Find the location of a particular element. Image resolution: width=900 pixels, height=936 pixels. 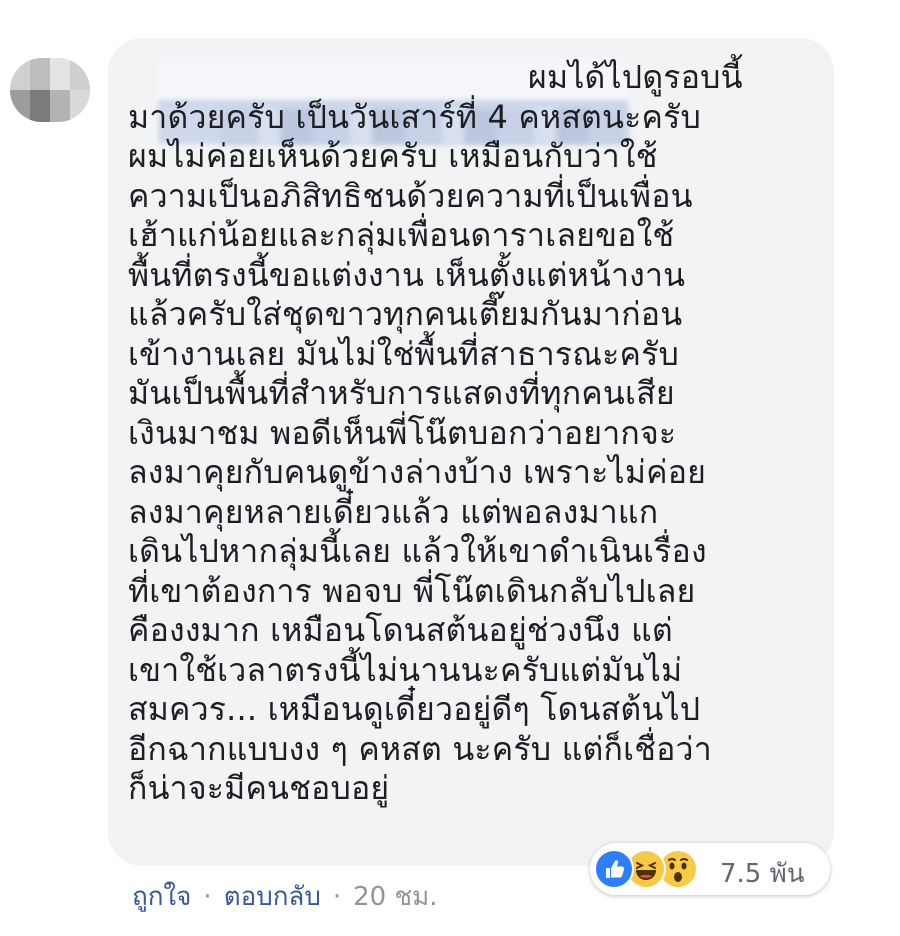

like-link: ถูกใจ is located at coordinates (161, 897).